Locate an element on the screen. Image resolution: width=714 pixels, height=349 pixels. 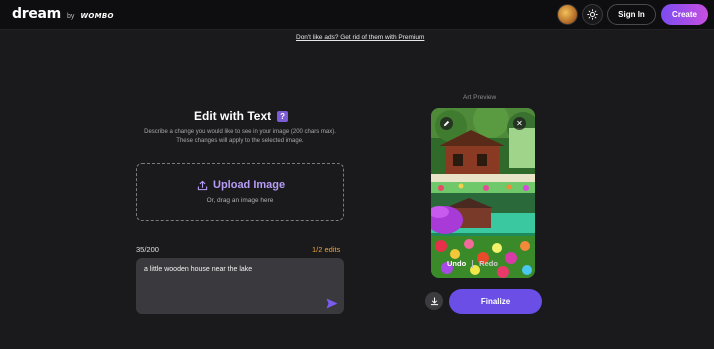
finalize-button: Finalize is located at coordinates (495, 301).